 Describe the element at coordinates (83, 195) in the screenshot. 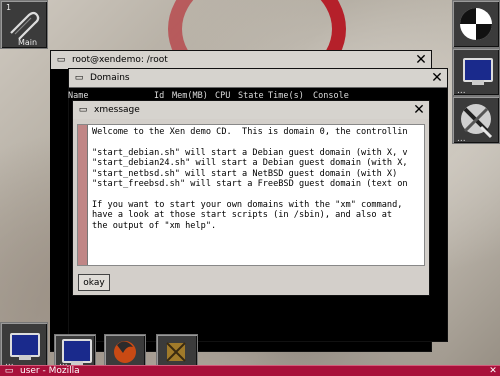

I see `scrollbar` at that location.